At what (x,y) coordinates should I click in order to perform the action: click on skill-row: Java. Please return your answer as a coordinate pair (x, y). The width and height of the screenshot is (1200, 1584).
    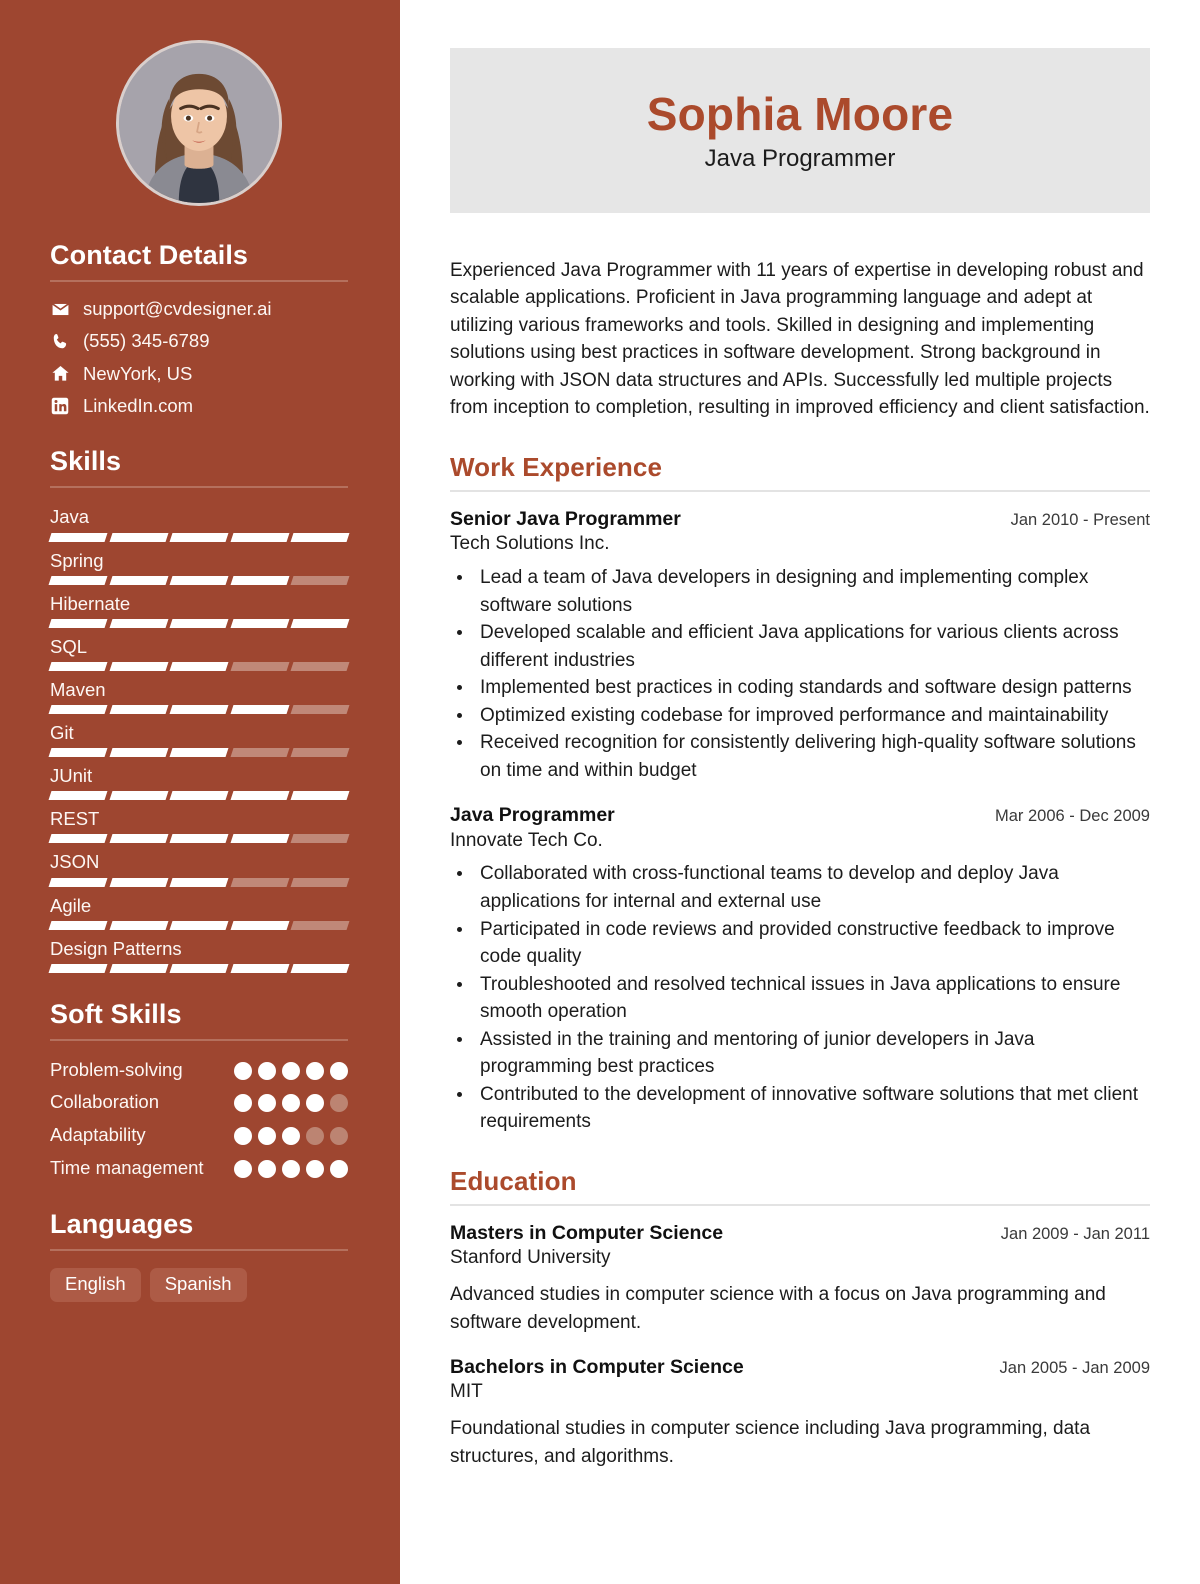
    Looking at the image, I should click on (199, 523).